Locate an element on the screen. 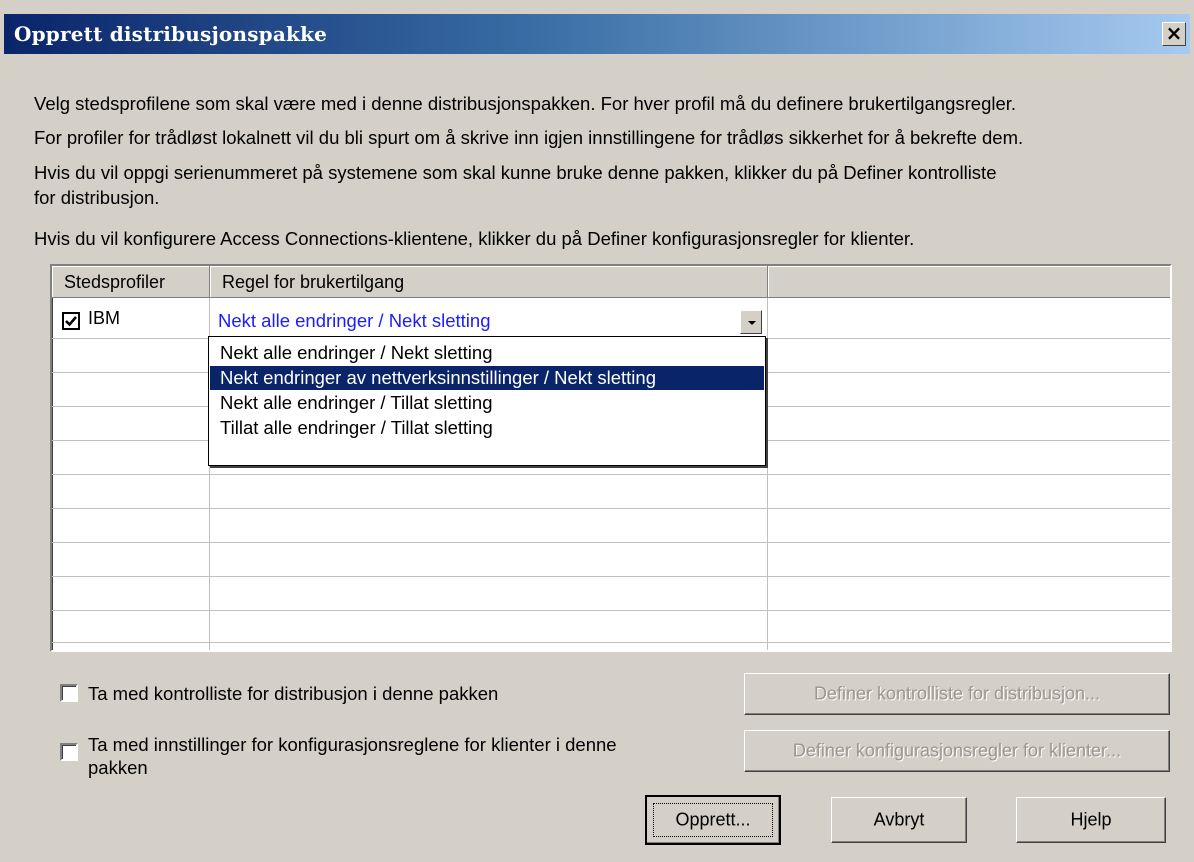 The image size is (1194, 862). close-icon: × is located at coordinates (1174, 33).